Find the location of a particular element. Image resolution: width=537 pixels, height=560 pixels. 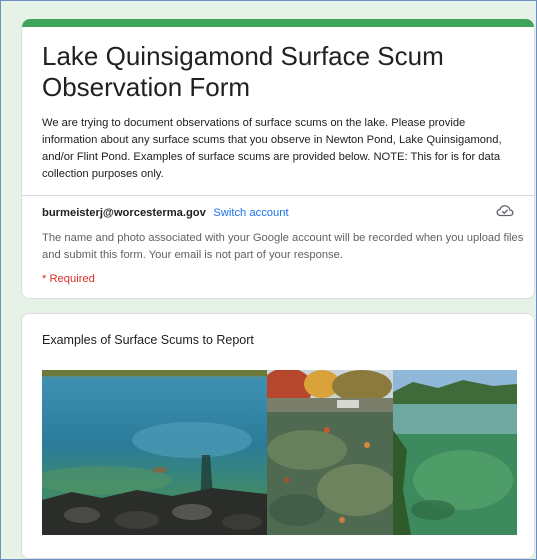

section-title: Examples of Surface Scums to Report is located at coordinates (148, 340).